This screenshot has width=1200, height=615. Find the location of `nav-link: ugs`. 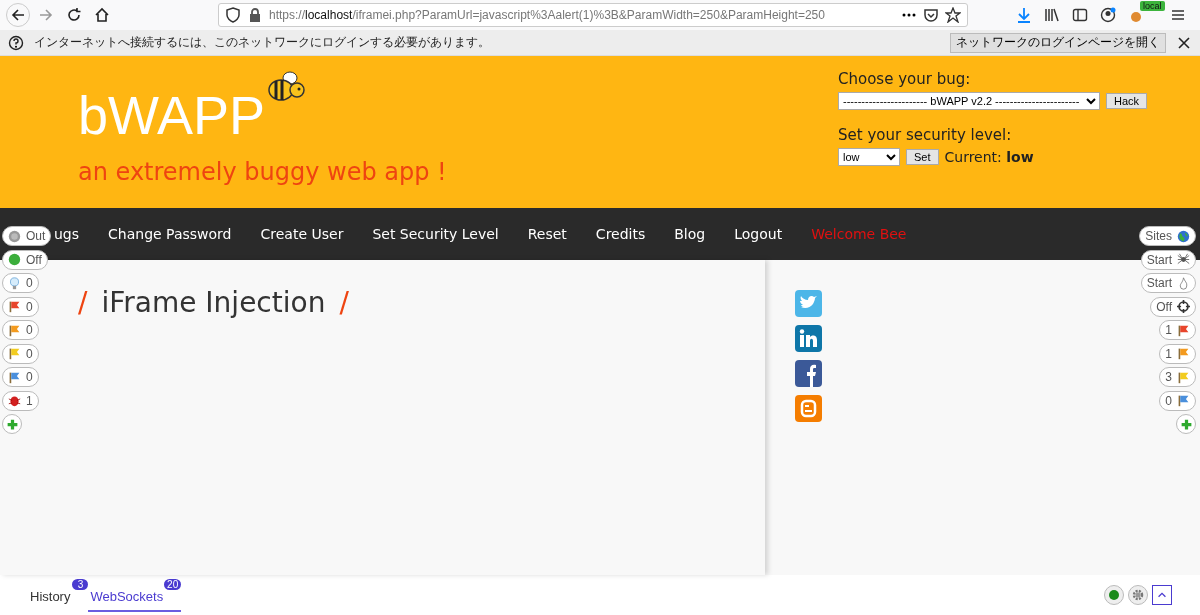

nav-link: ugs is located at coordinates (67, 234).